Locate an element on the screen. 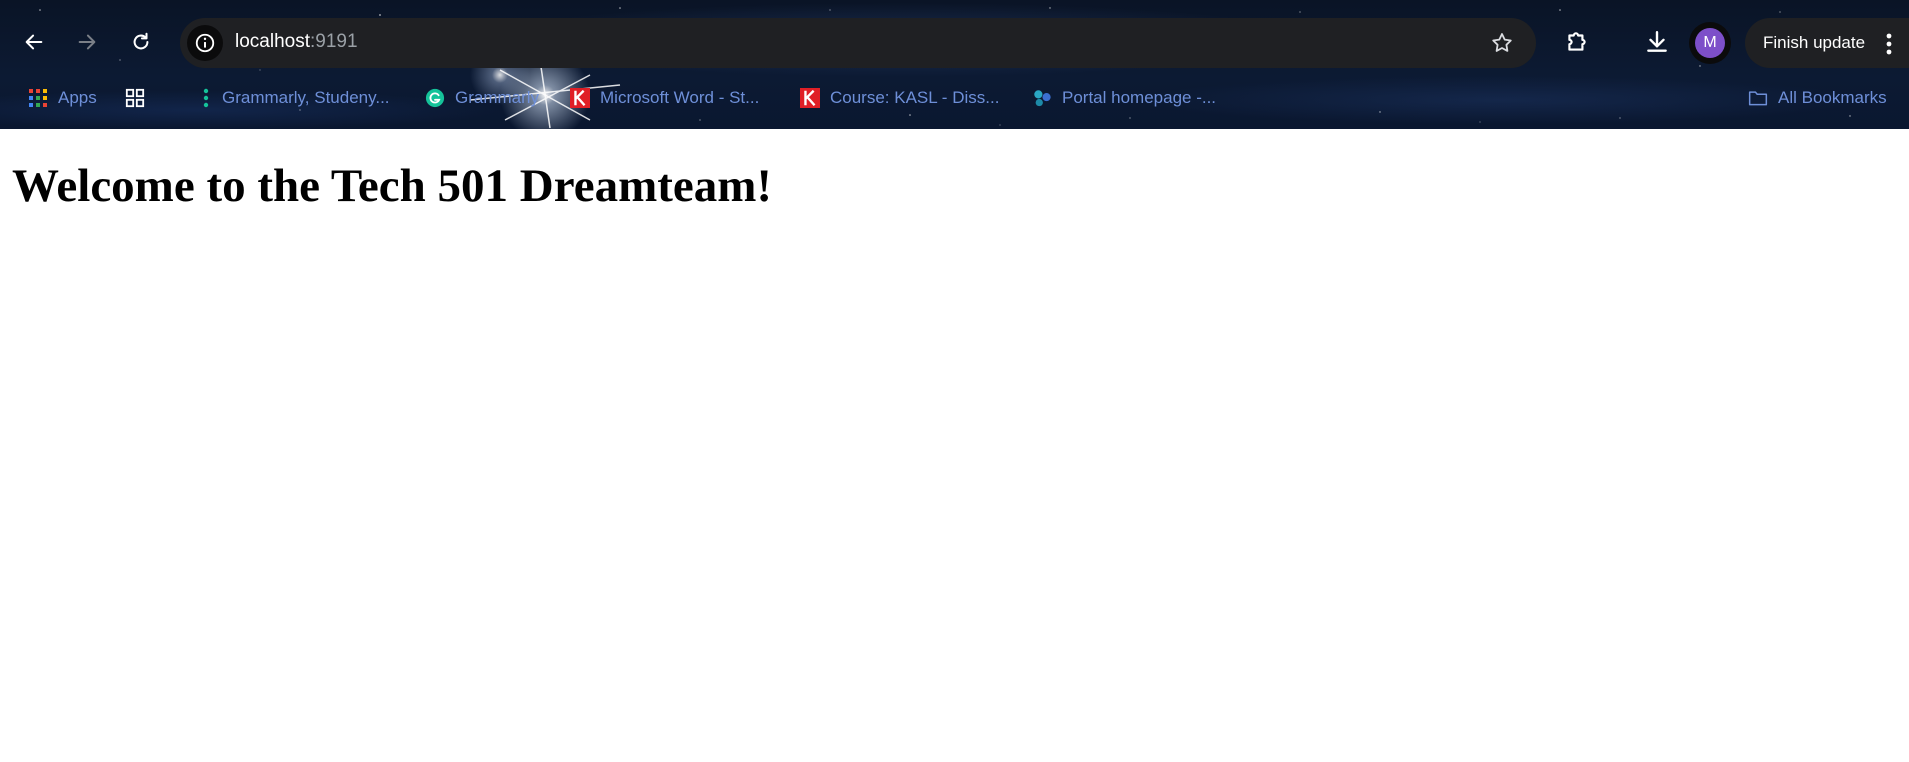 The height and width of the screenshot is (762, 1909). bookmark-apps: Apps is located at coordinates (62, 98).